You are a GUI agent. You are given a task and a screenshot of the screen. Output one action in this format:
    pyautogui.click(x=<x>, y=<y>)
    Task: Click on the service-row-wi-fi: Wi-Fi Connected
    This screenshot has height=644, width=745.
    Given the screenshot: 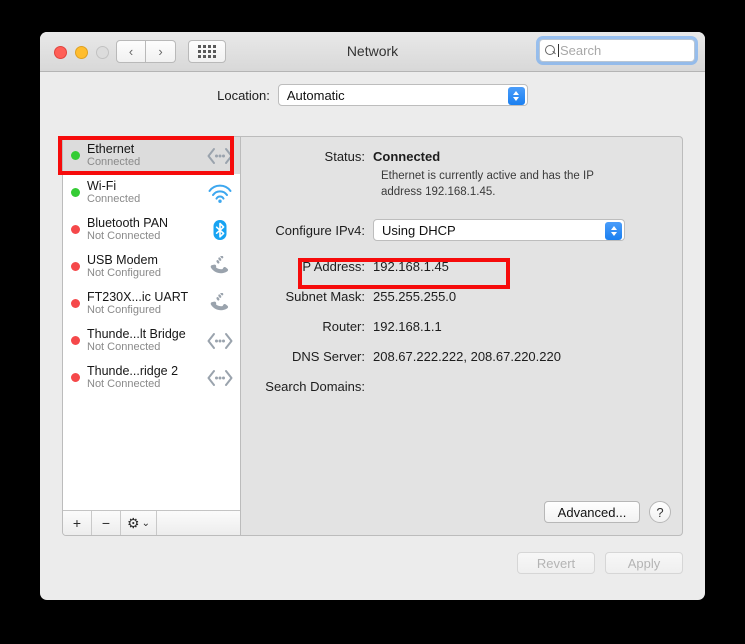 What is the action you would take?
    pyautogui.click(x=151, y=192)
    